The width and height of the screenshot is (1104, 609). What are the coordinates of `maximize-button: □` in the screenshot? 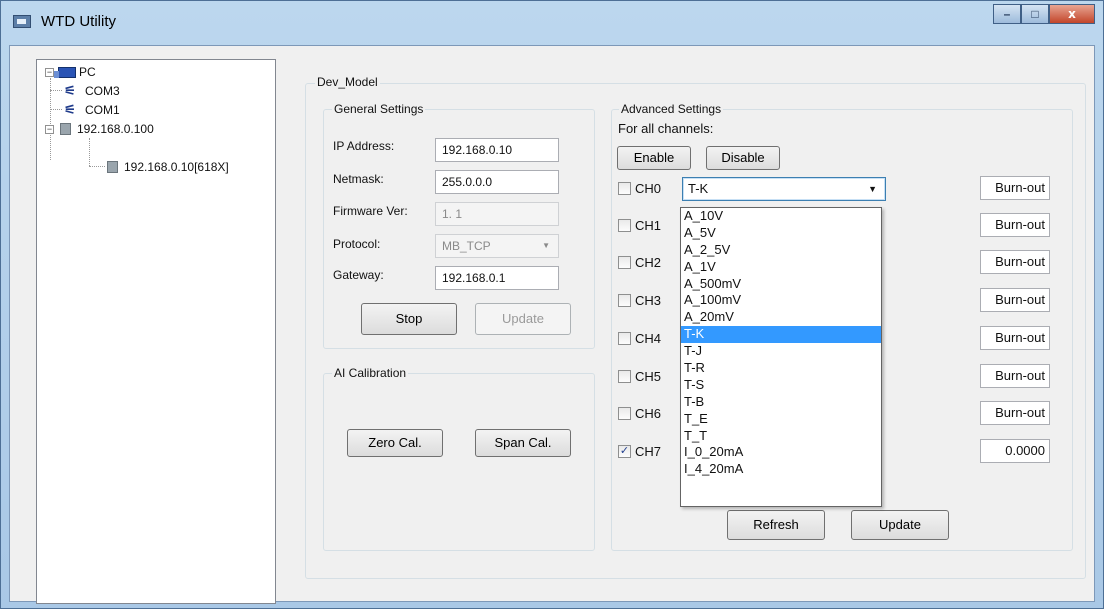 It's located at (1035, 14).